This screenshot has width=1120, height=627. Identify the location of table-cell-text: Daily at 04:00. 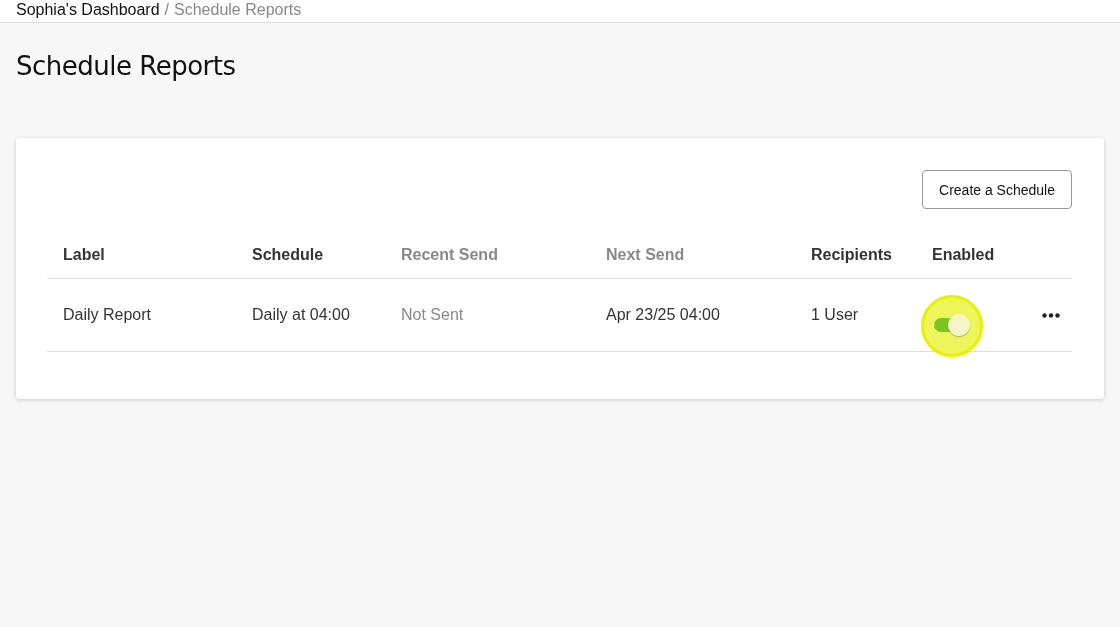
(301, 315).